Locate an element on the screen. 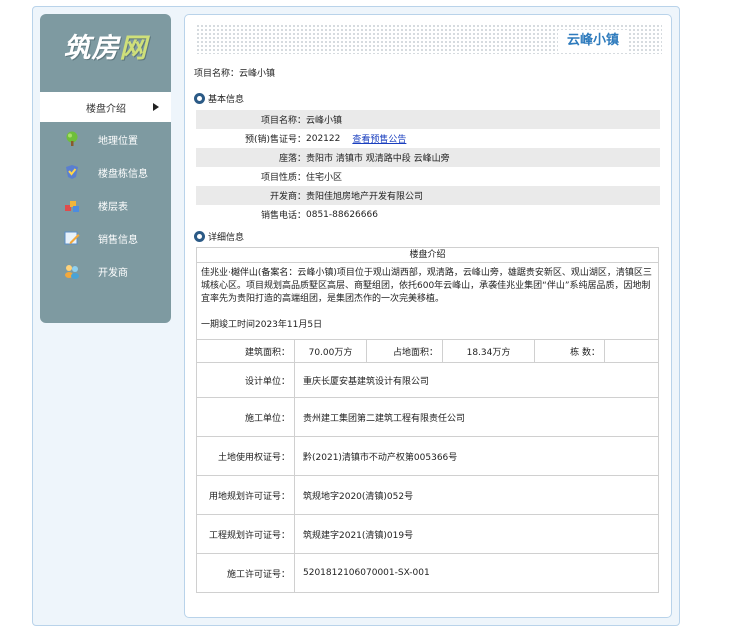 This screenshot has width=740, height=636. info-row: 座落： 贵阳市 清镇市 观清路中段 云峰山旁 is located at coordinates (428, 157).